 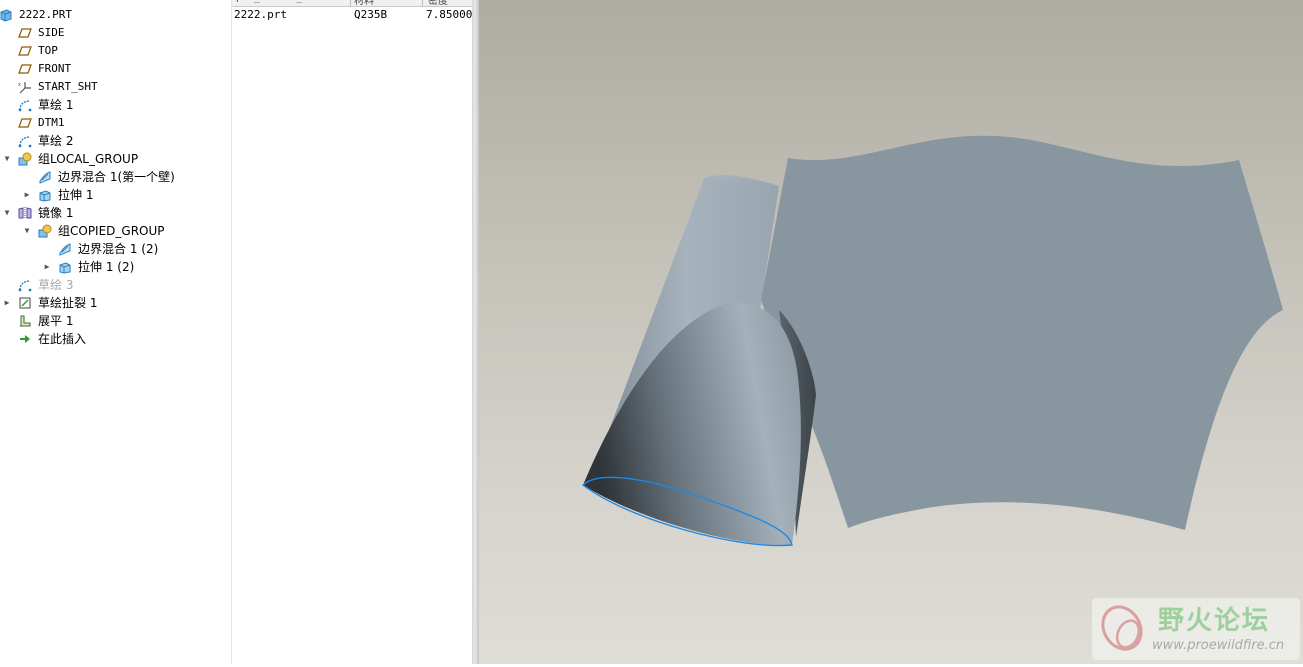 I want to click on name-cell: 2222.prt, so click(x=260, y=14).